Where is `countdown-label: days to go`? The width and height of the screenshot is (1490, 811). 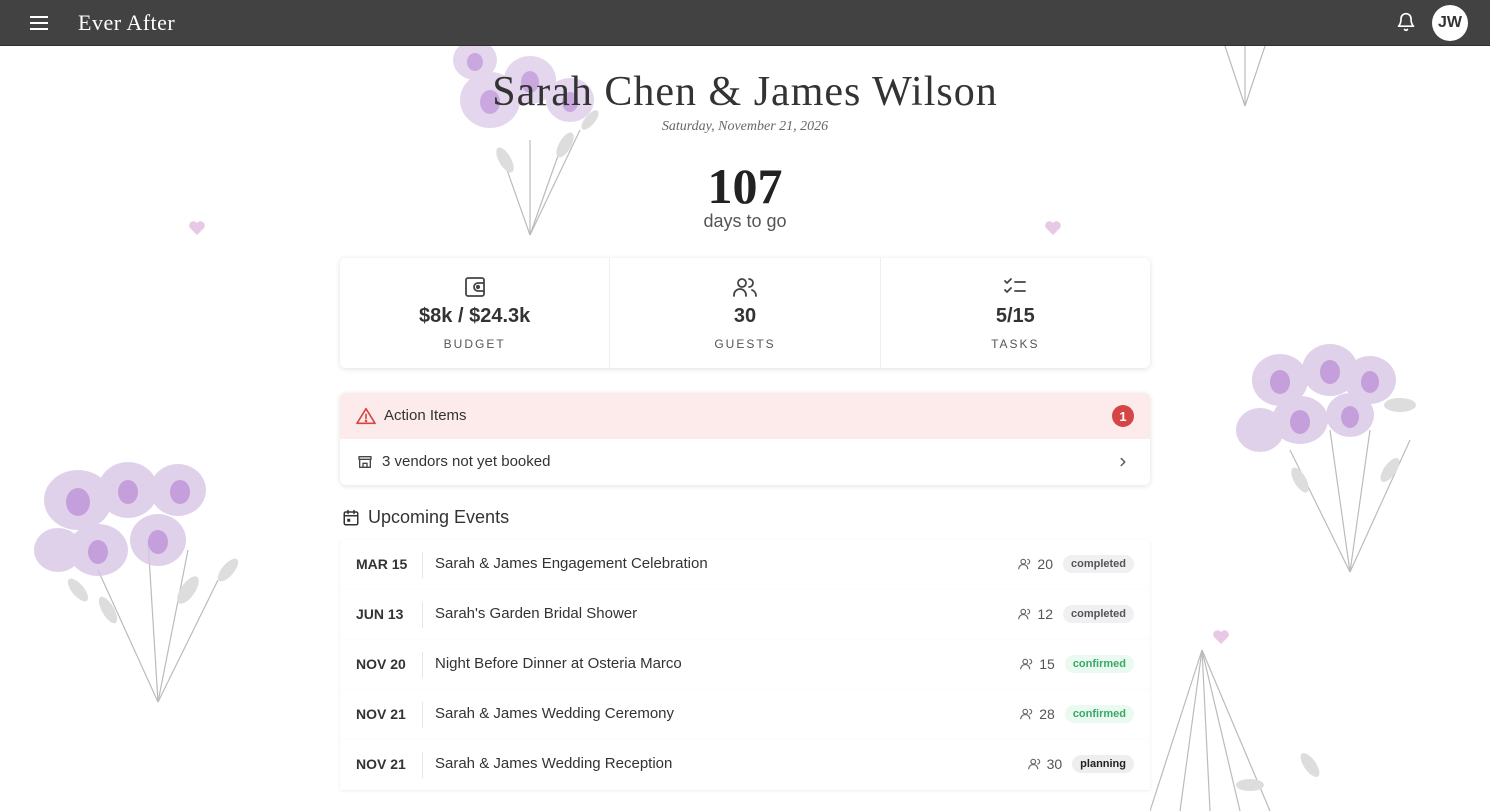
countdown-label: days to go is located at coordinates (745, 221).